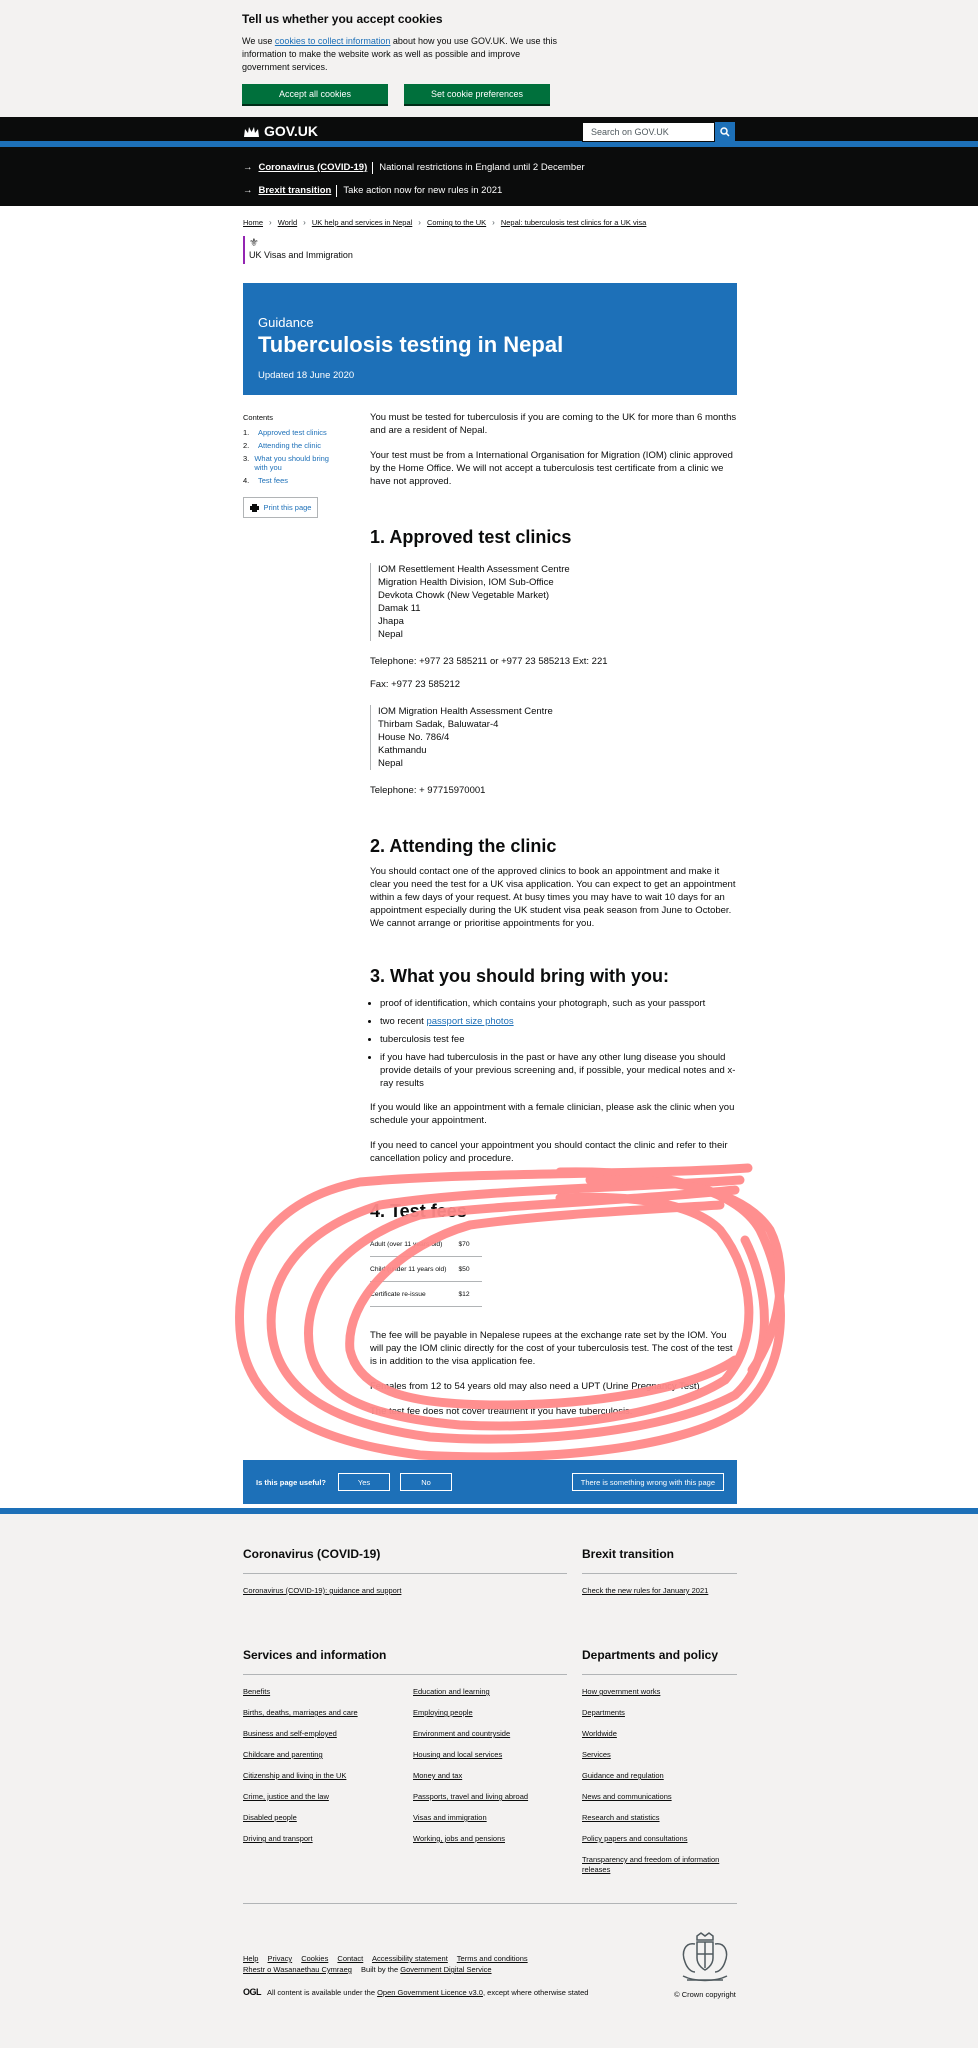  Describe the element at coordinates (426, 1244) in the screenshot. I see `table-row: Adult (over 11 years old) $70` at that location.